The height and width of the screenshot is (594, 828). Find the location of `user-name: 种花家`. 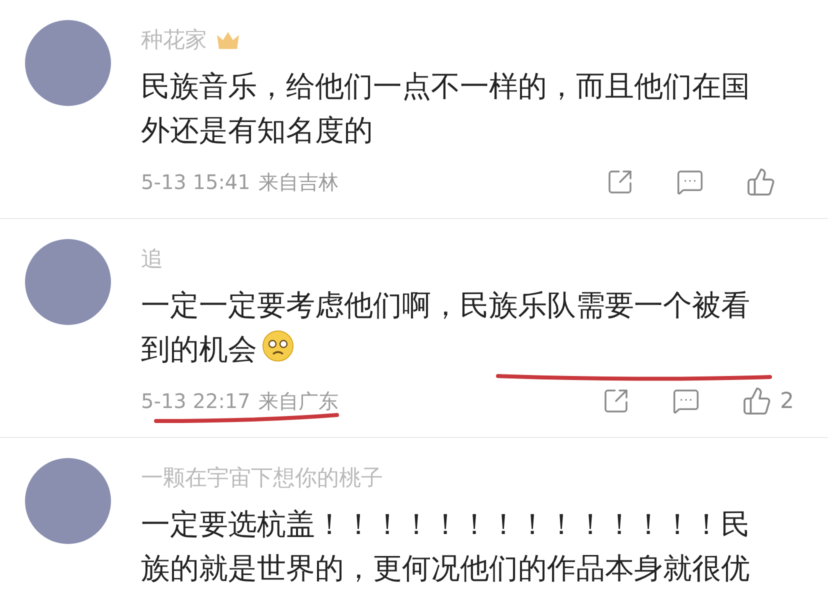

user-name: 种花家 is located at coordinates (174, 40).